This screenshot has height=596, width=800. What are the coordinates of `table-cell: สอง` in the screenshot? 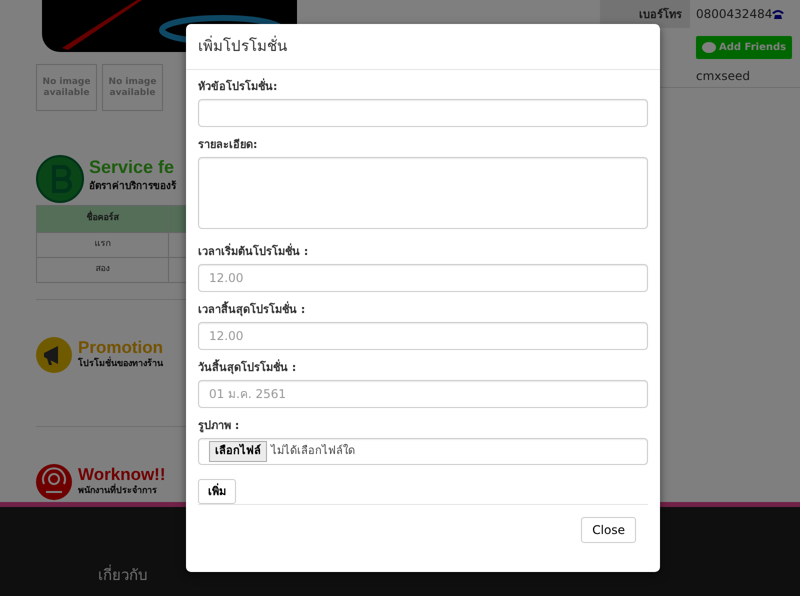 It's located at (102, 270).